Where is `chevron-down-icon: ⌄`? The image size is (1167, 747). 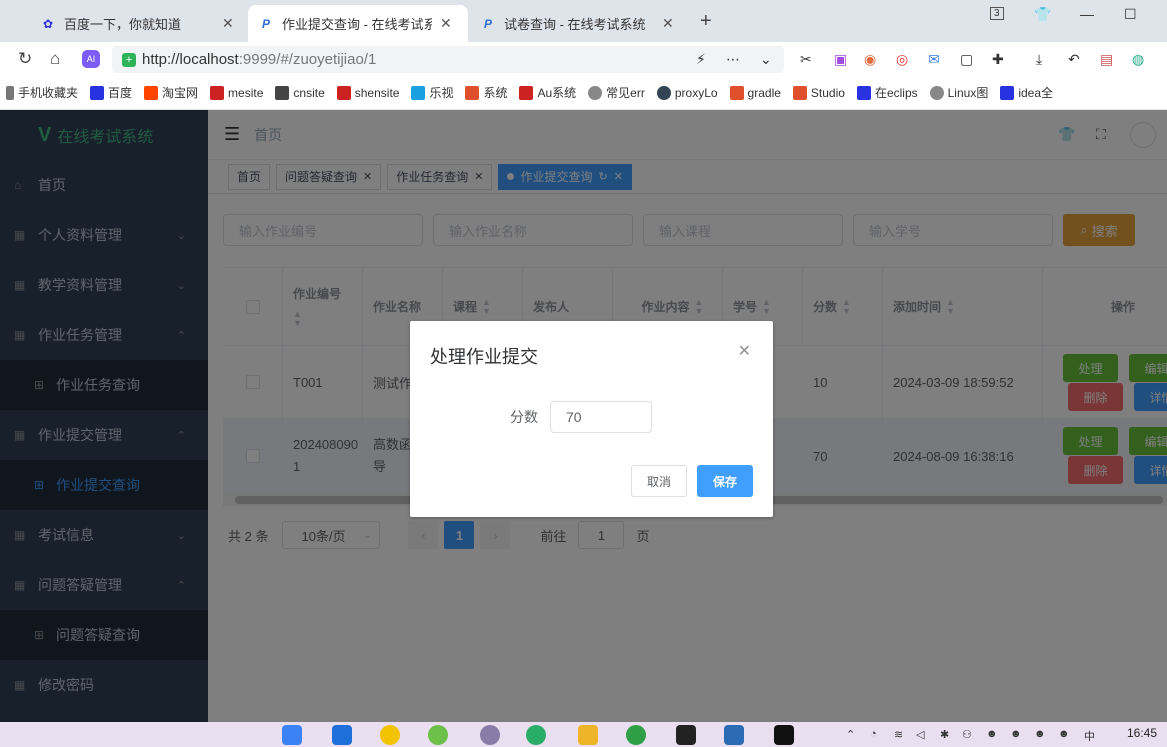 chevron-down-icon: ⌄ is located at coordinates (766, 59).